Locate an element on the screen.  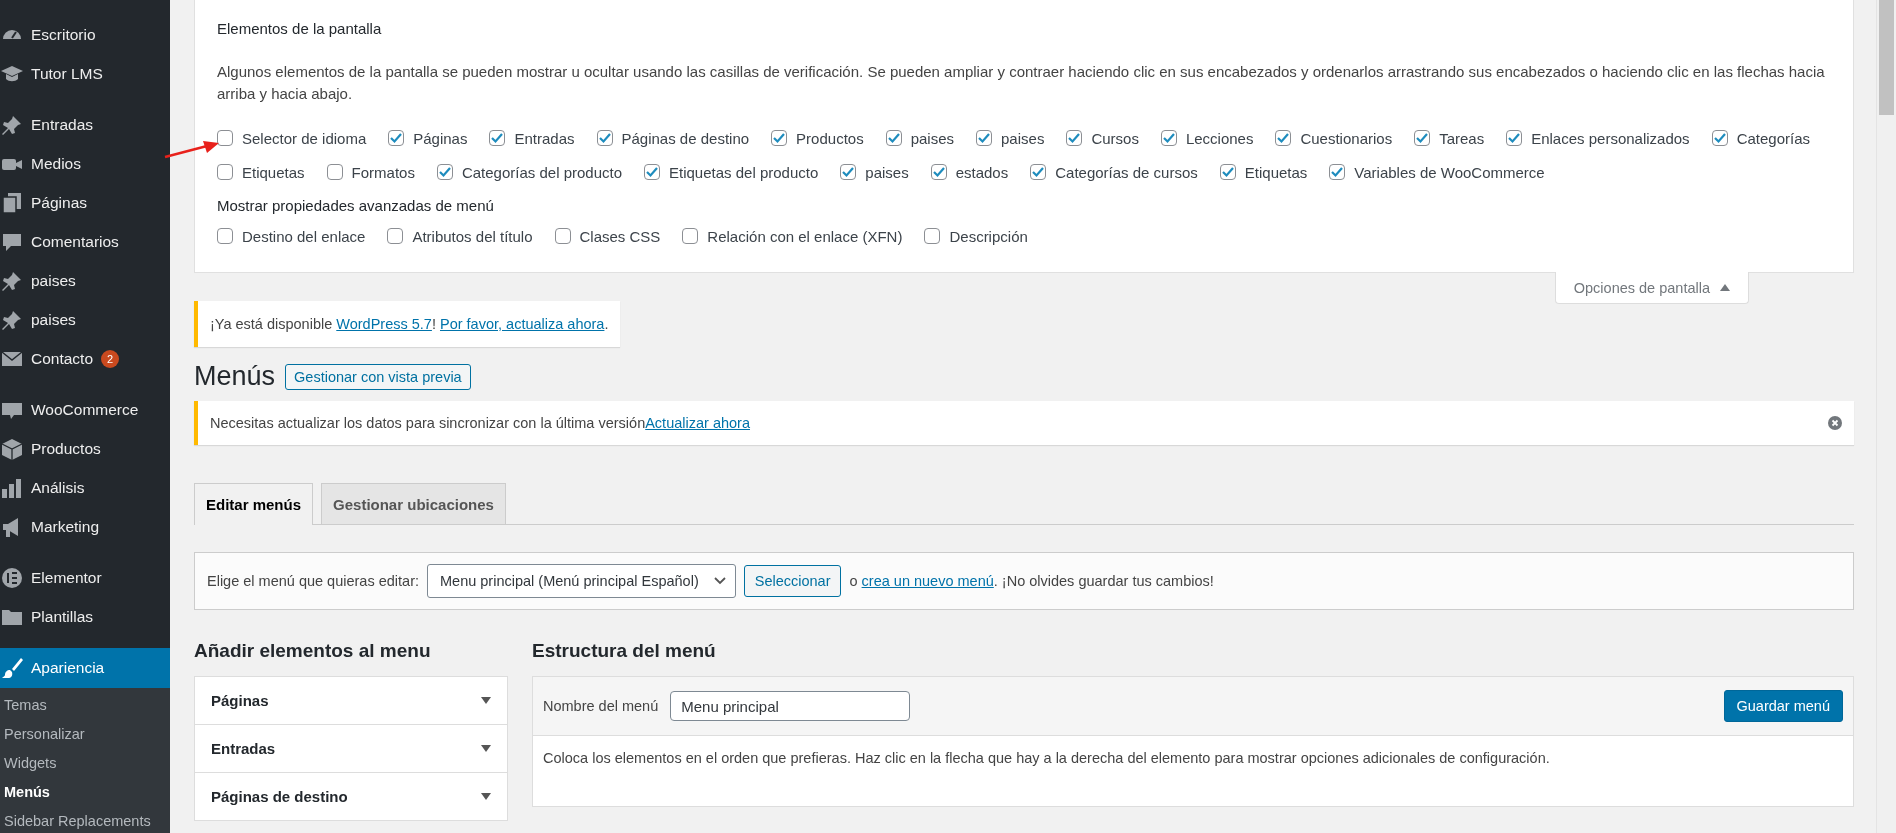
checkbox: Relación con el enlace (XFN) is located at coordinates (792, 236).